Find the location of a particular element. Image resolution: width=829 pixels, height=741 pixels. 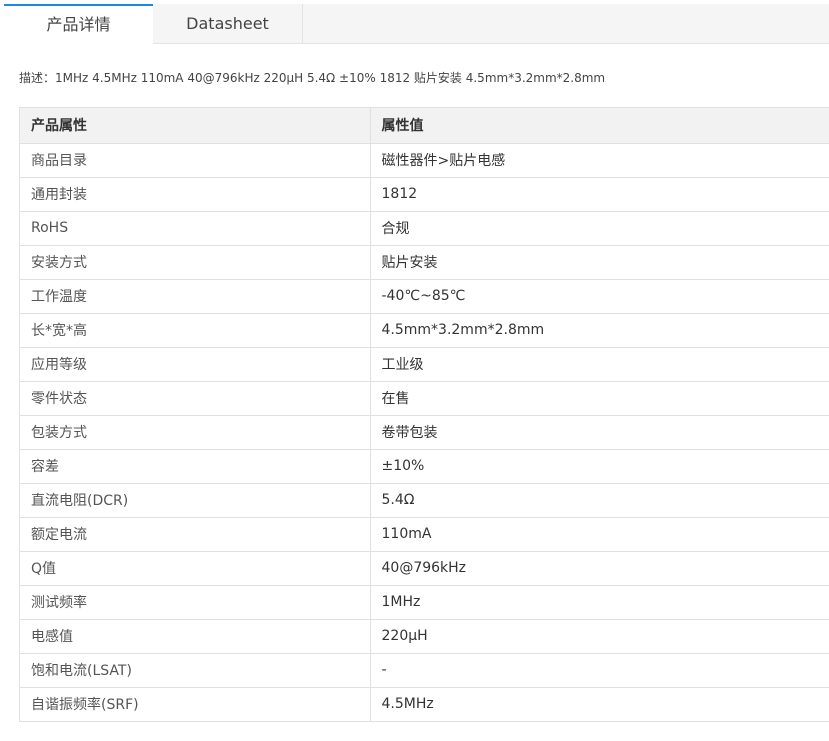

table-row: 工作温度 -40℃~85℃ is located at coordinates (424, 296).